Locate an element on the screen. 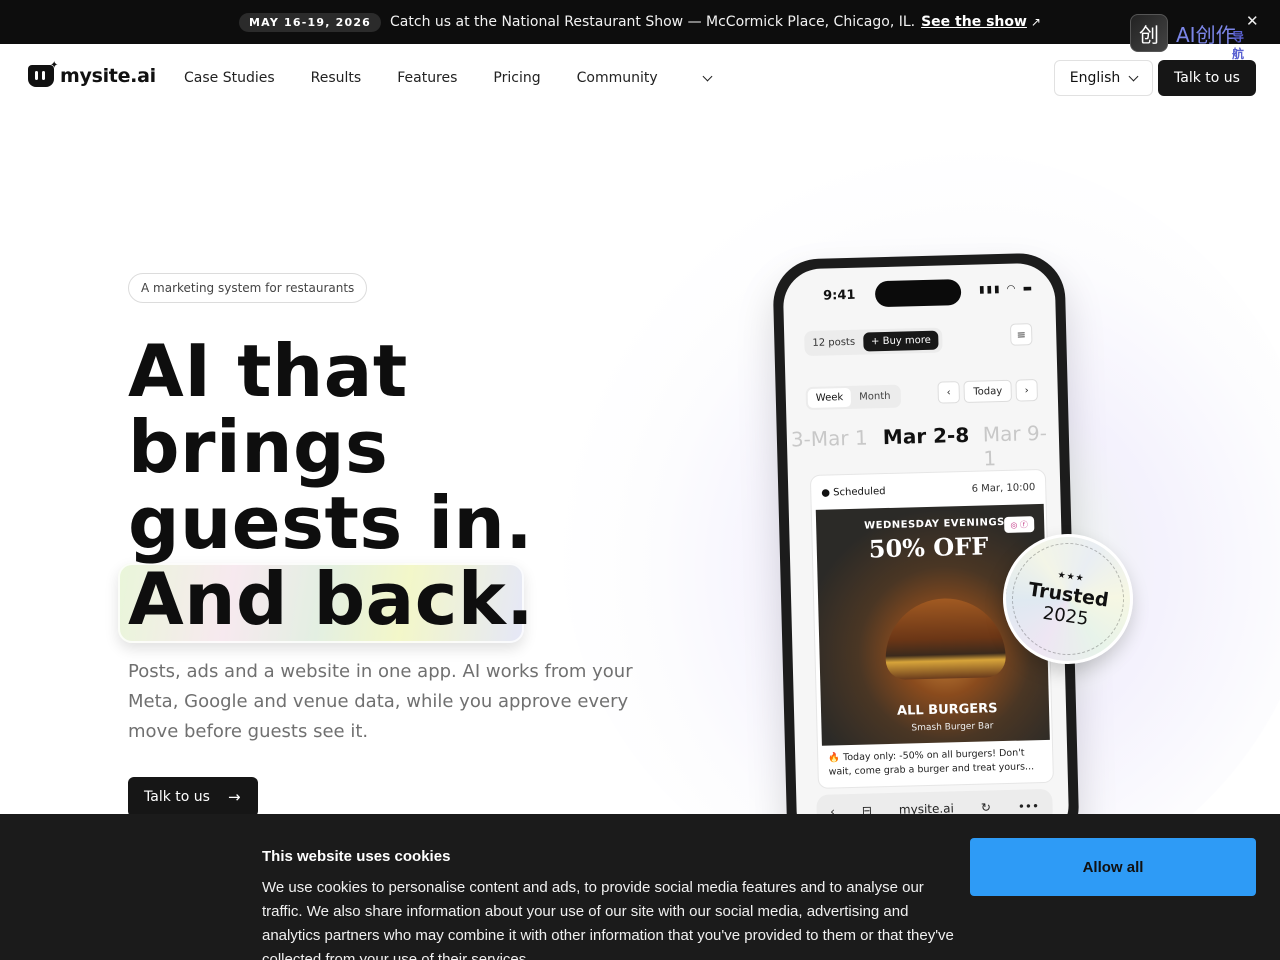 This screenshot has width=1280, height=960. external-link-icon: ↗ is located at coordinates (1035, 22).